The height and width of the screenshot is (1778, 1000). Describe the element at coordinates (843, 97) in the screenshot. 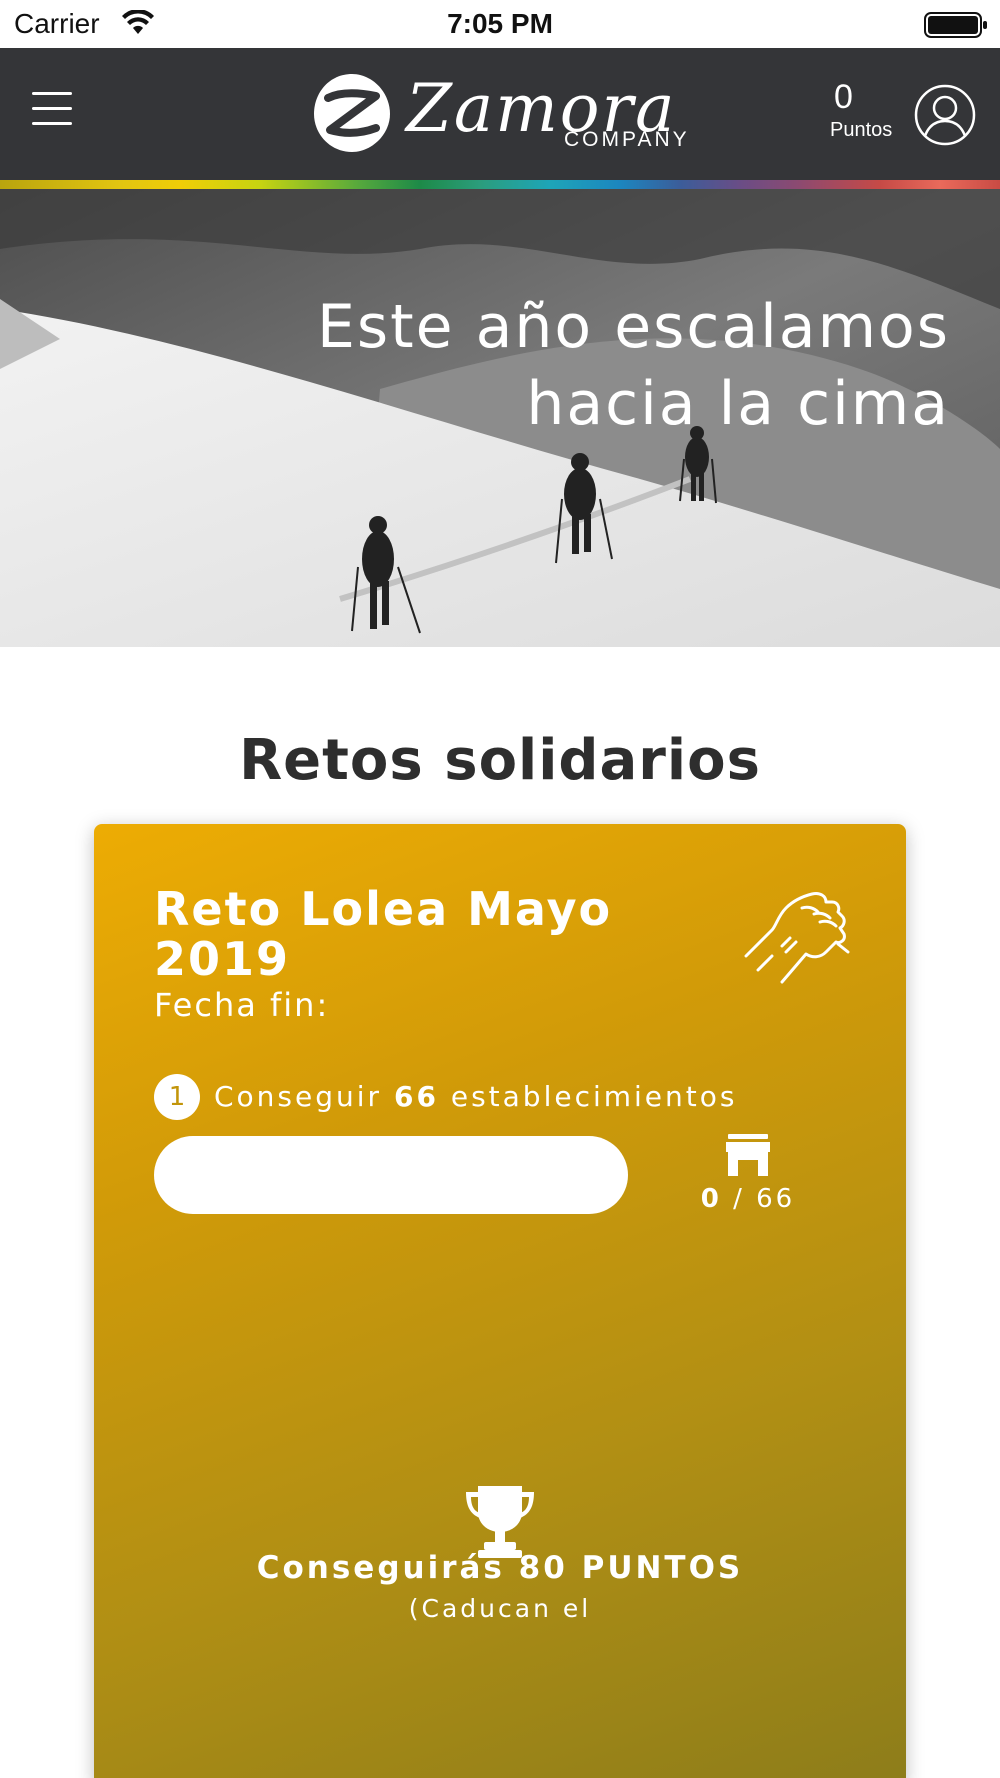

I see `points-value: 0` at that location.